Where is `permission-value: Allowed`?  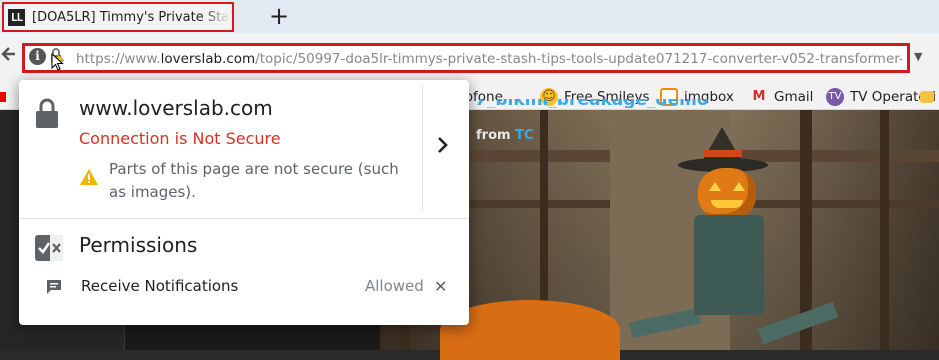 permission-value: Allowed is located at coordinates (394, 286).